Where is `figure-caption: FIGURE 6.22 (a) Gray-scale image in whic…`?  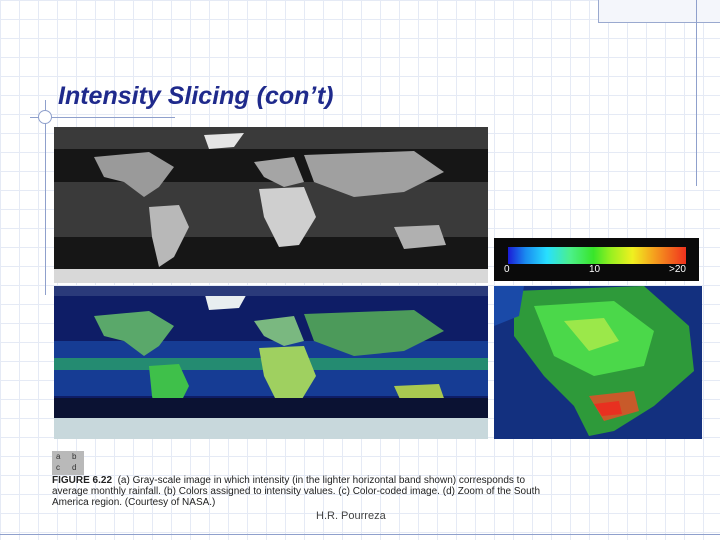 figure-caption: FIGURE 6.22 (a) Gray-scale image in whic… is located at coordinates (379, 491).